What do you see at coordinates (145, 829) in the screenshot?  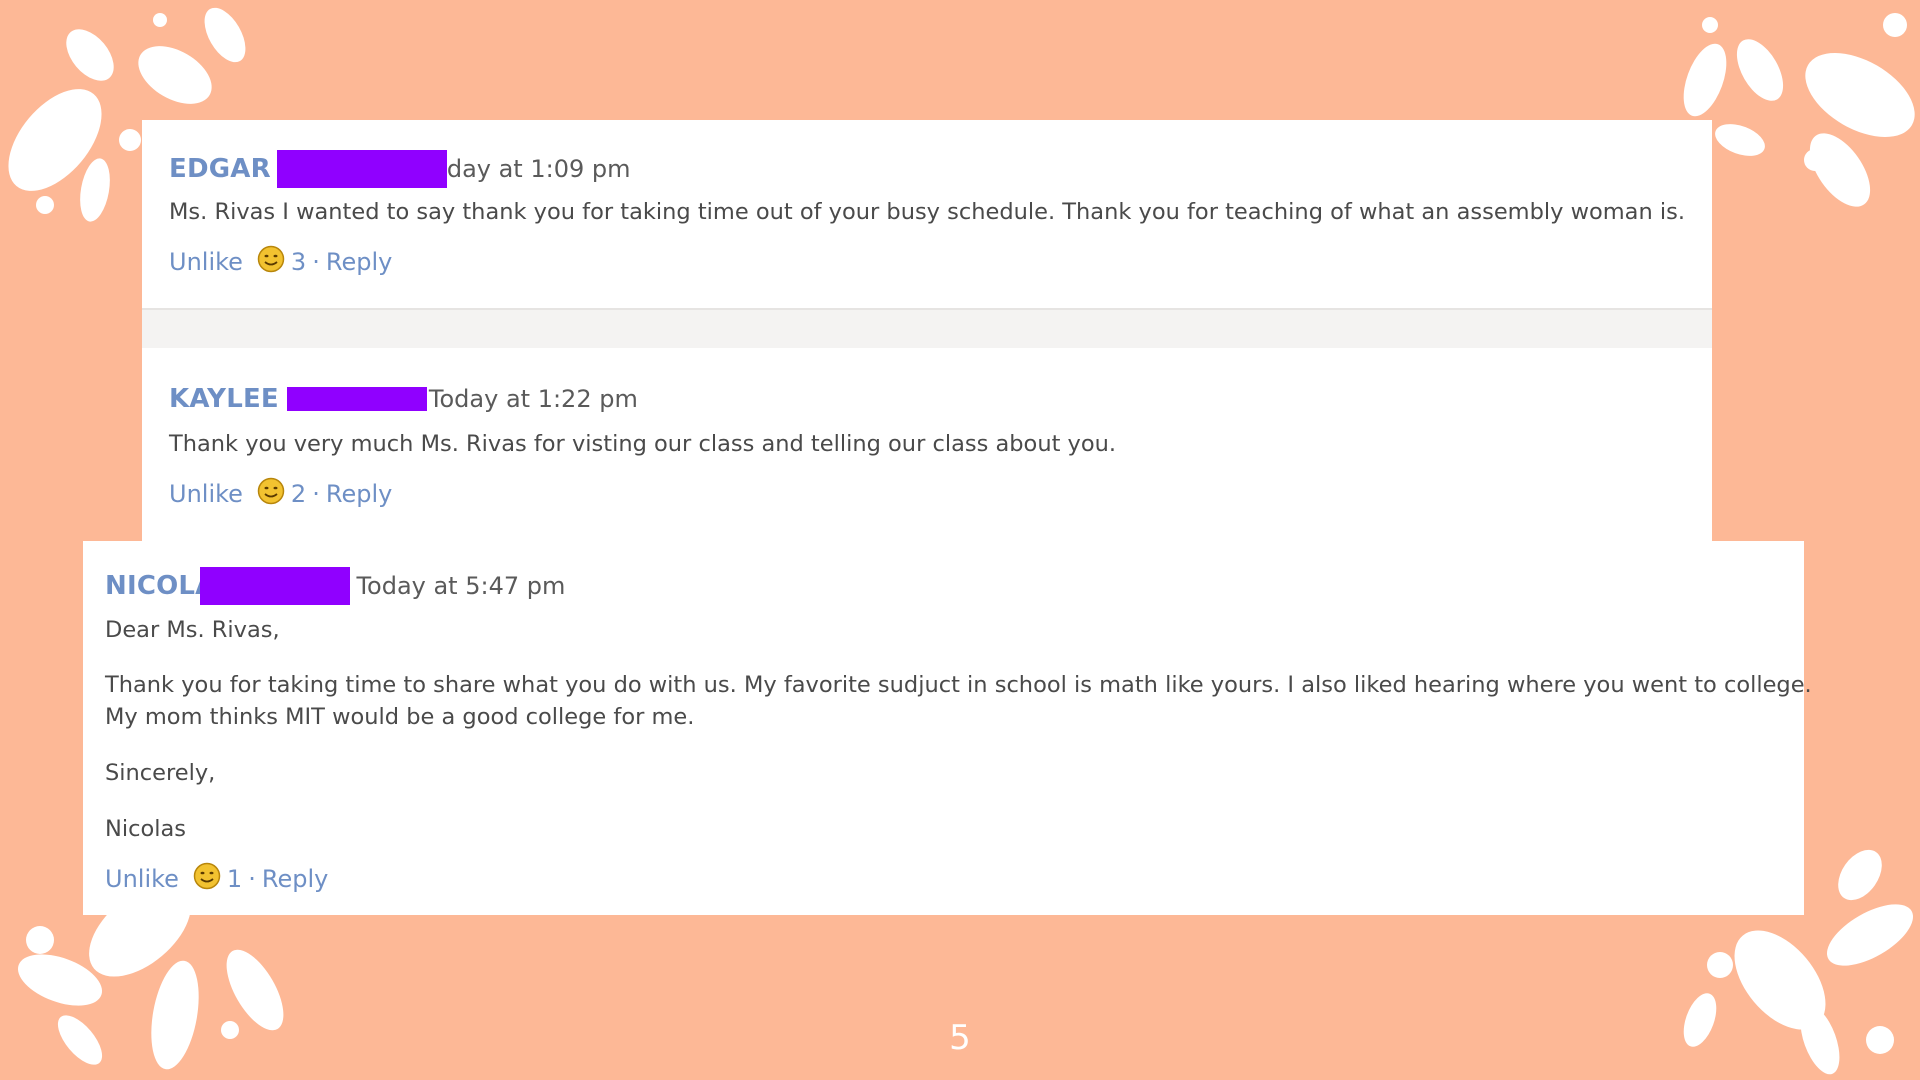 I see `letter-signature: Nicolas` at bounding box center [145, 829].